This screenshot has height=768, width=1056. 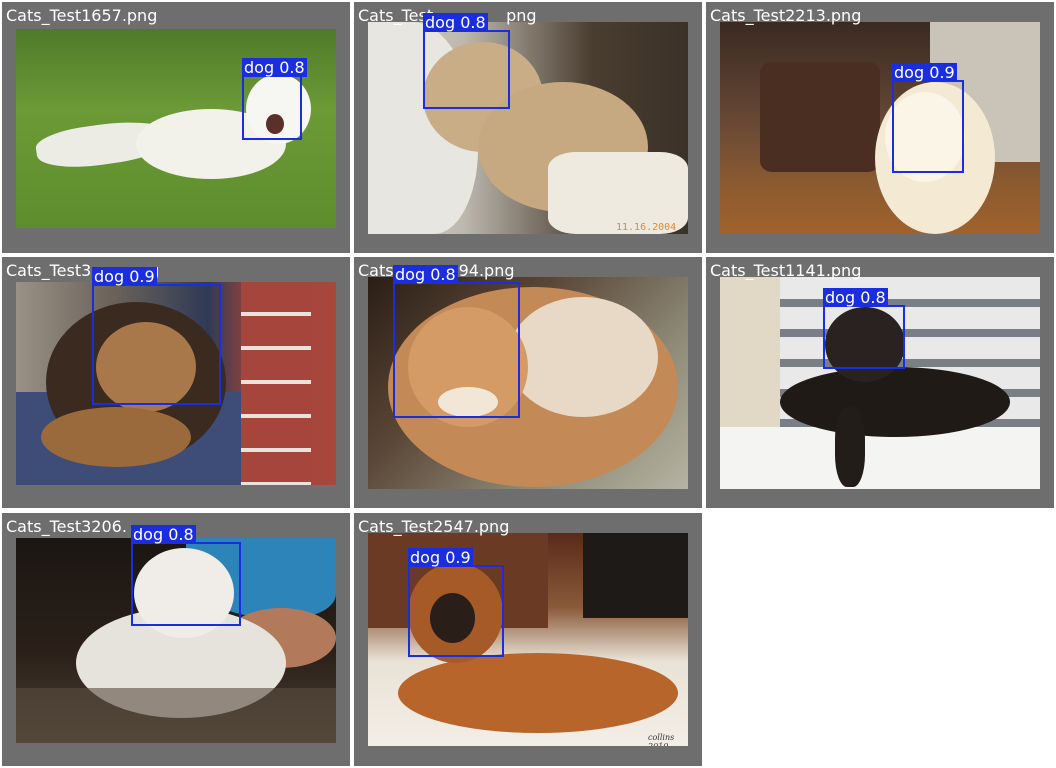 I want to click on result-tile-6: Cats_Test1141.png dog 0.8, so click(x=880, y=382).